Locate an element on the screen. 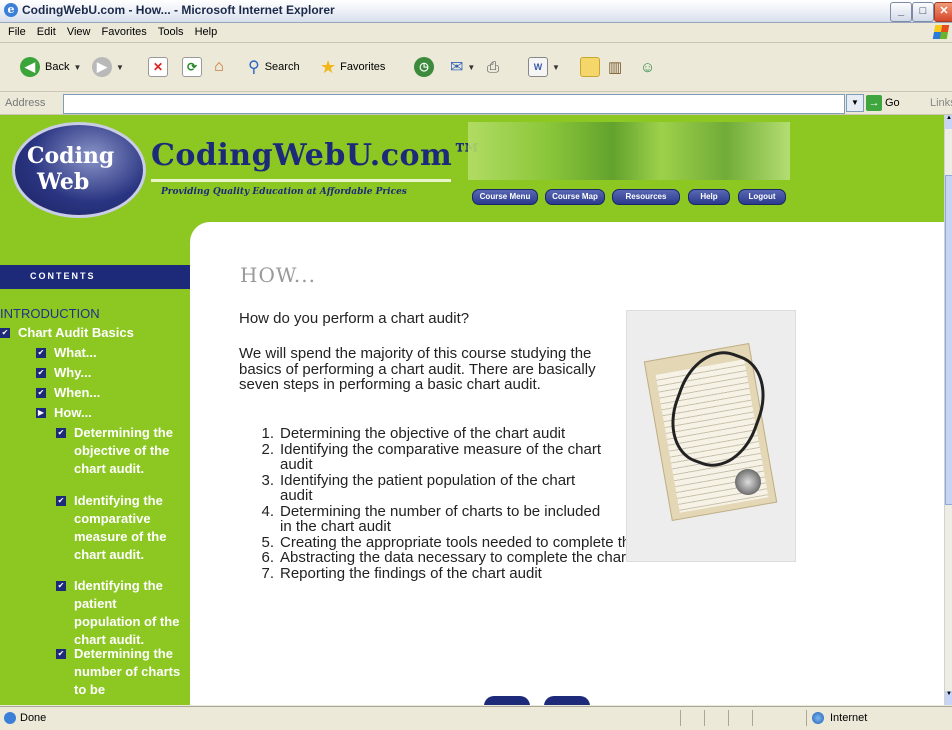 The width and height of the screenshot is (952, 730). menu-view: View is located at coordinates (79, 32).